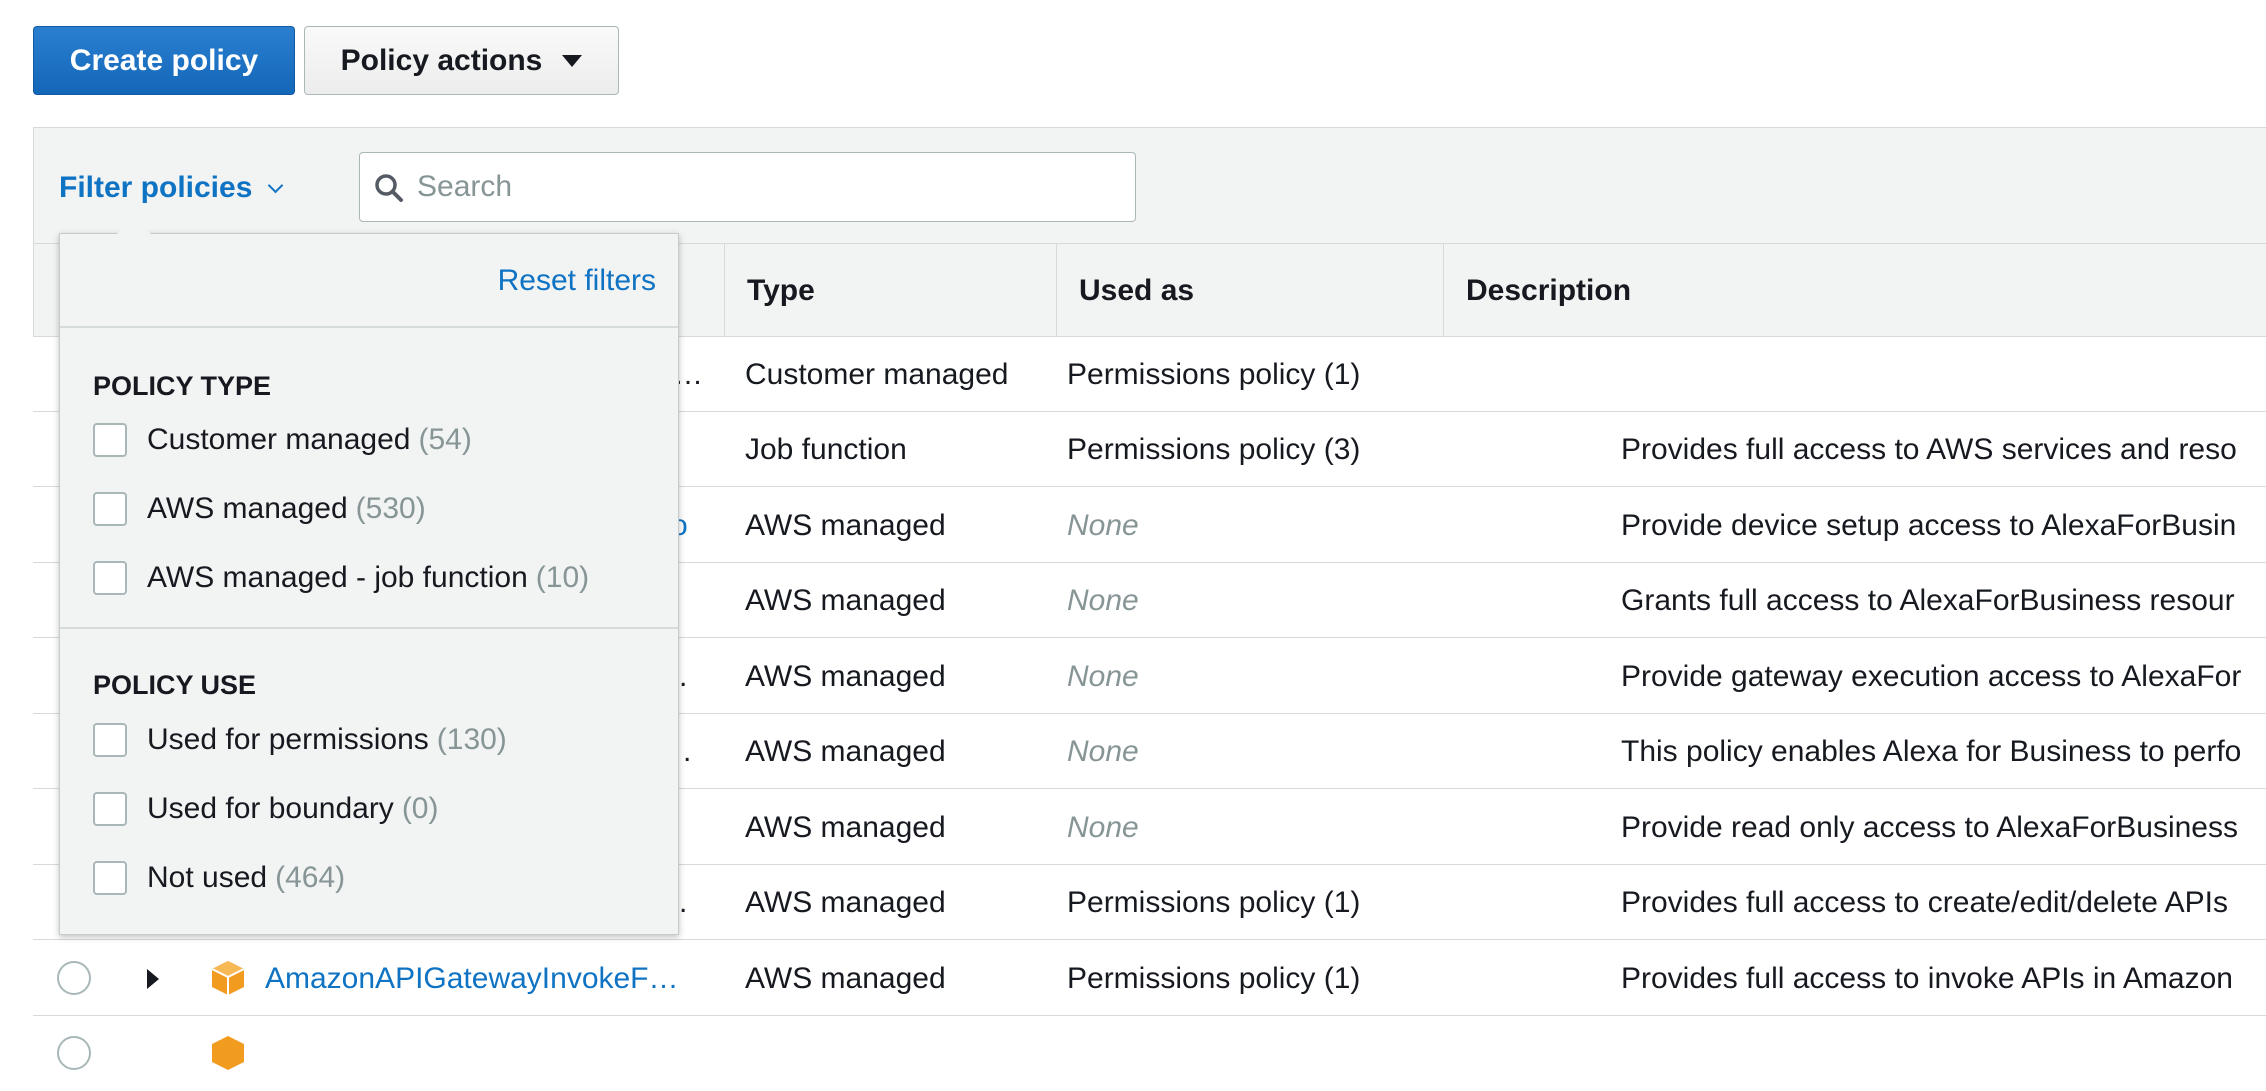  What do you see at coordinates (207, 877) in the screenshot?
I see `filter-option-label: Not used` at bounding box center [207, 877].